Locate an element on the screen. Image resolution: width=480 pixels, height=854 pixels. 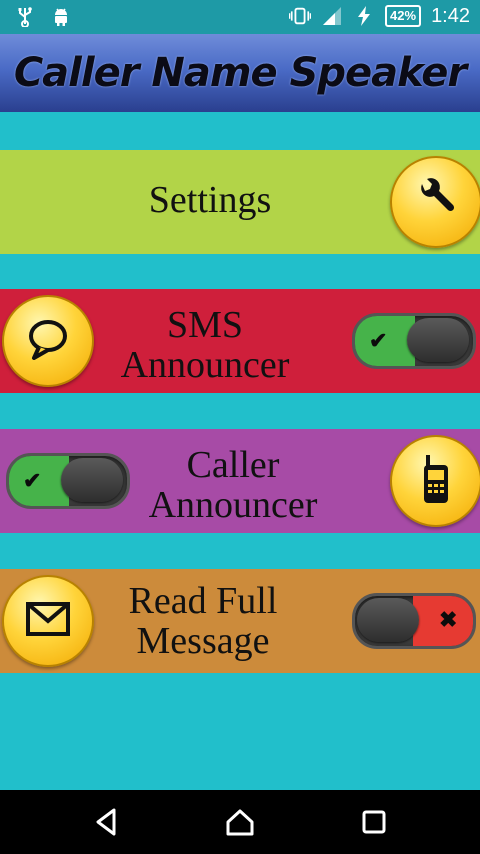
settings-row: Settings is located at coordinates (240, 202).